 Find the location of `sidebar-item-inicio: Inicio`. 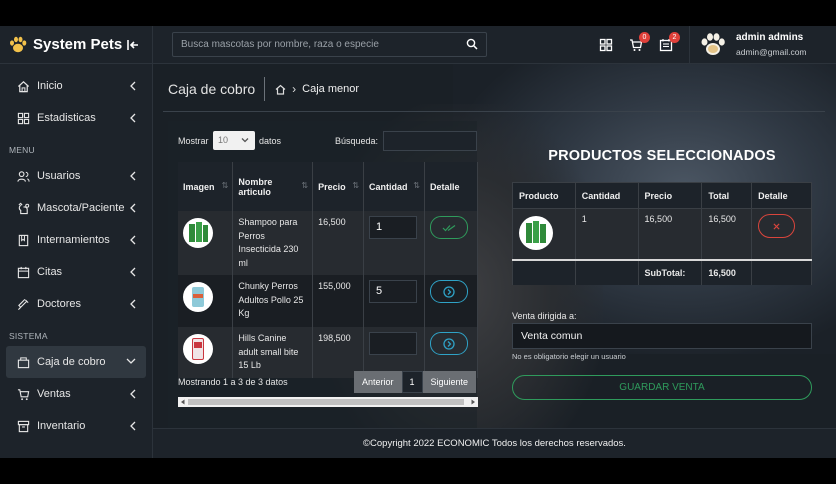

sidebar-item-inicio: Inicio is located at coordinates (76, 86).